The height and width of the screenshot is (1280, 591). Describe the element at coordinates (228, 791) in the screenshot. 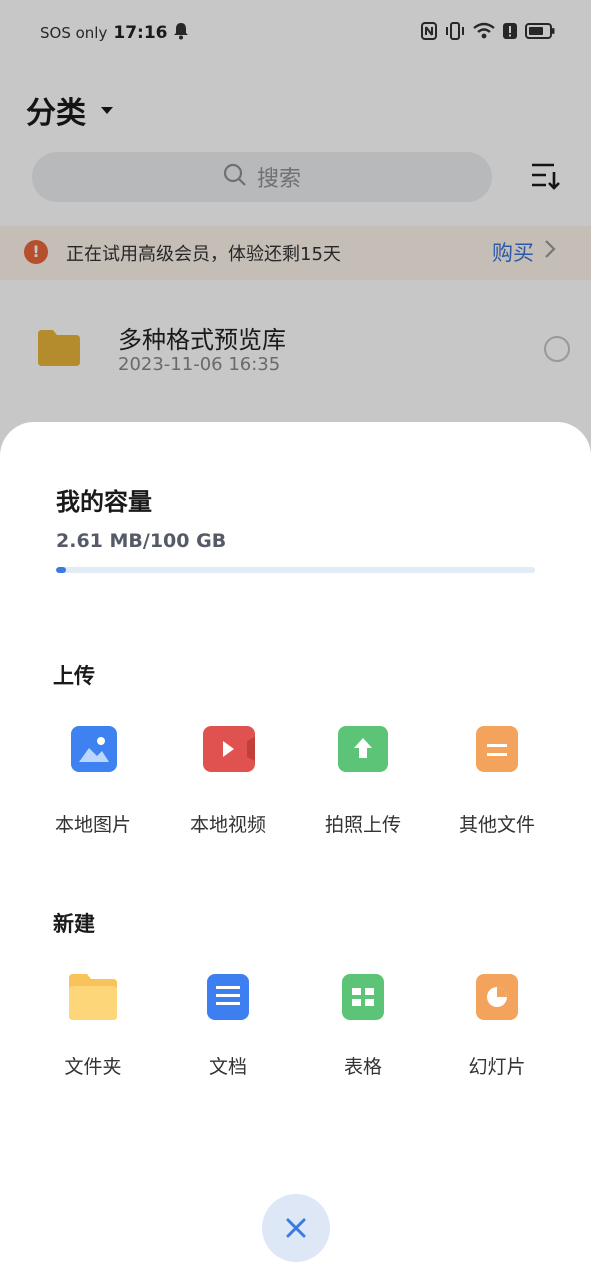

I see `upload-local-video-button: 本地视频` at that location.